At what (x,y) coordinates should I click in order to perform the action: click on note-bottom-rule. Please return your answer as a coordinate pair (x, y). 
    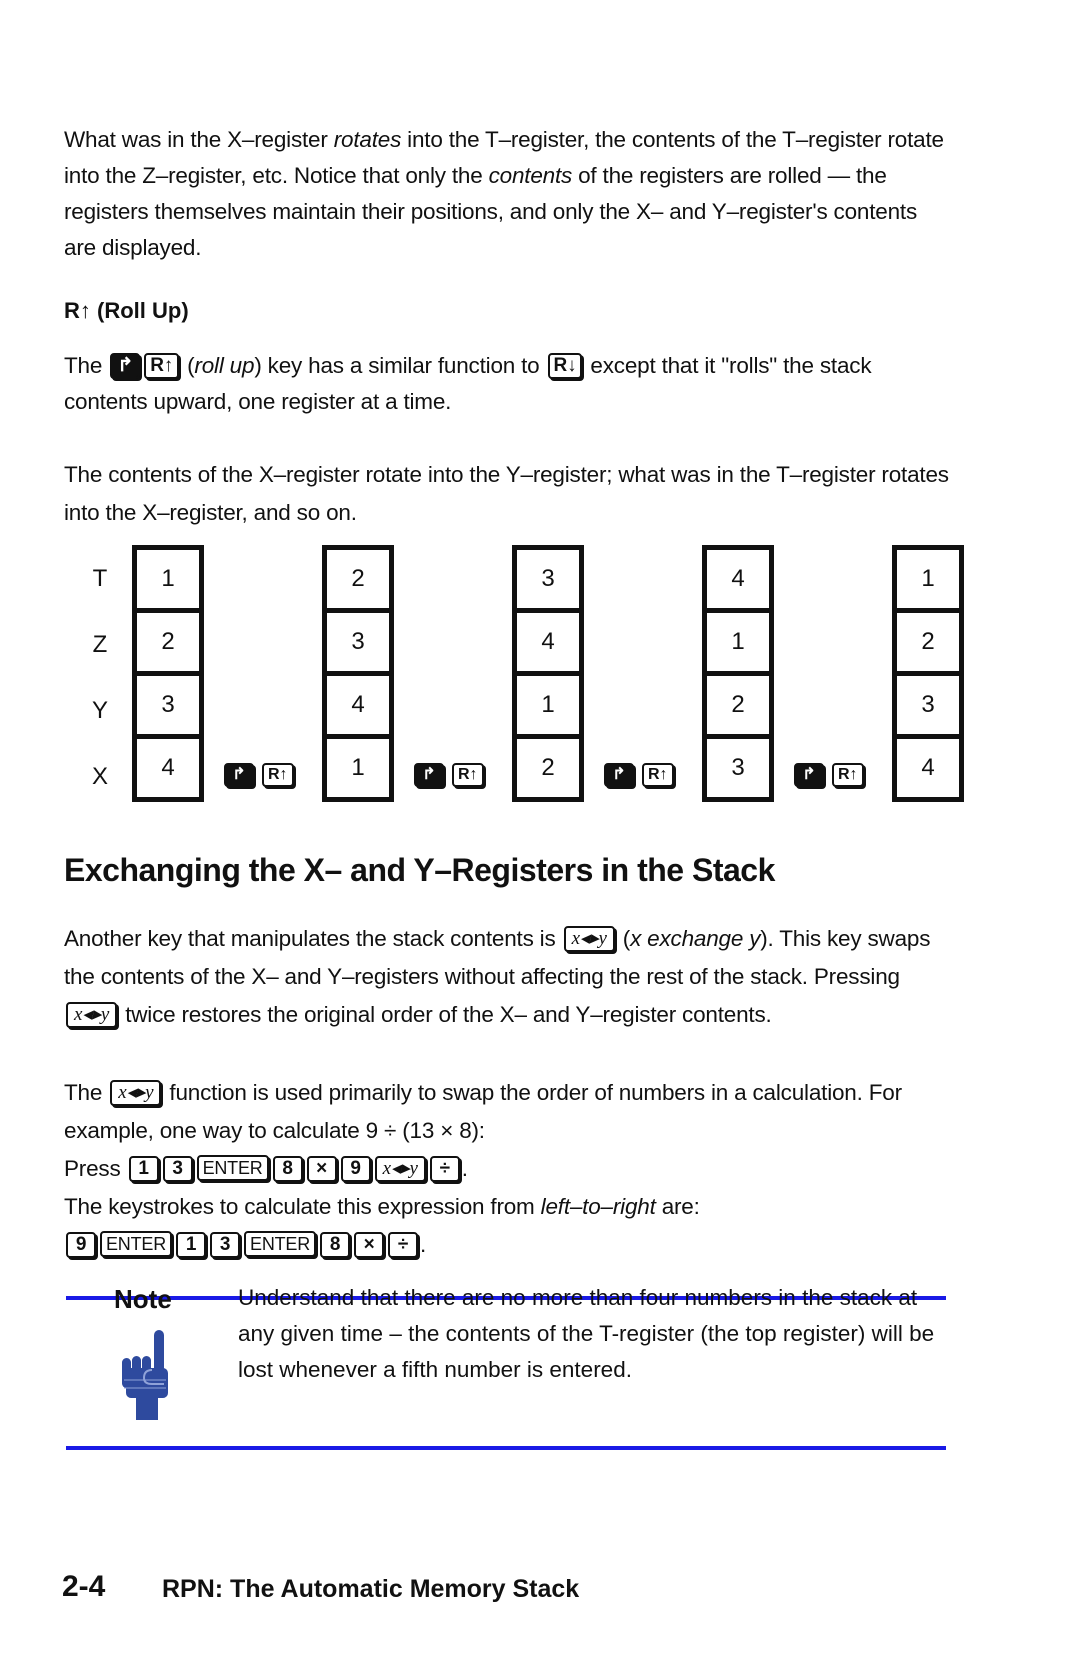
    Looking at the image, I should click on (506, 1448).